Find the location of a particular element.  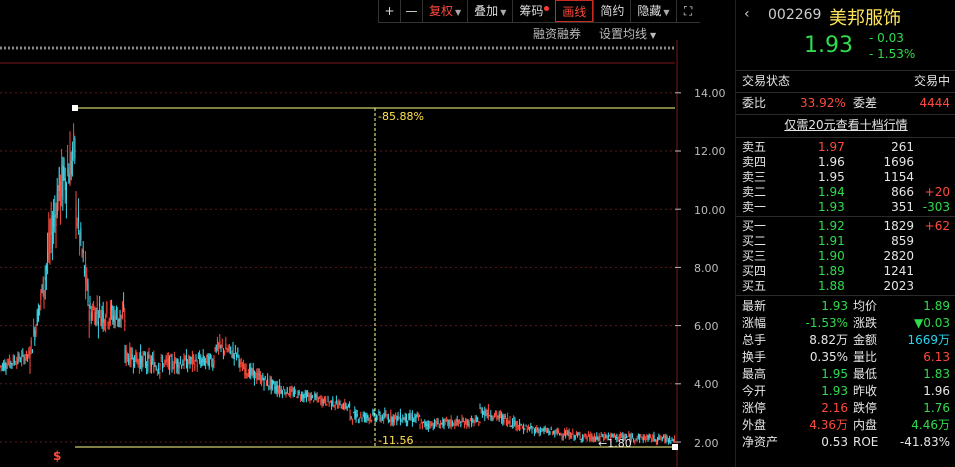

axis-label-10: 10.00 is located at coordinates (710, 210).